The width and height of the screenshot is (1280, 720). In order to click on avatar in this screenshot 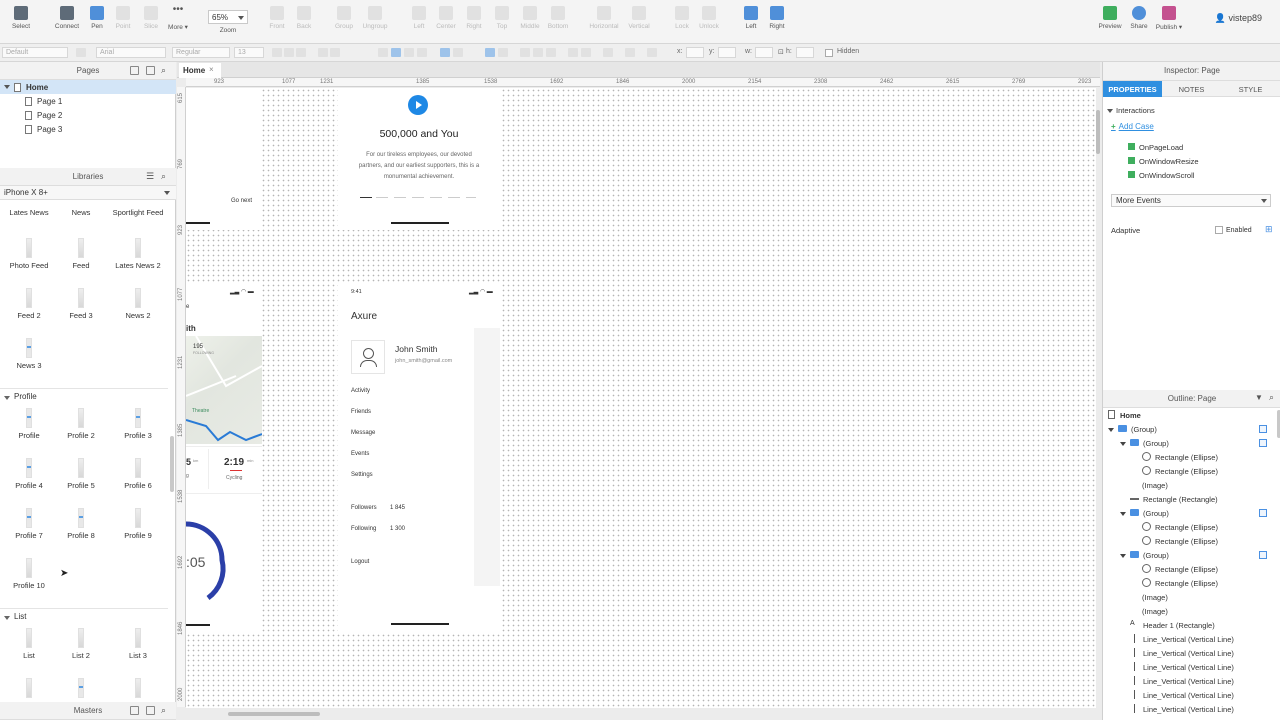, I will do `click(368, 357)`.